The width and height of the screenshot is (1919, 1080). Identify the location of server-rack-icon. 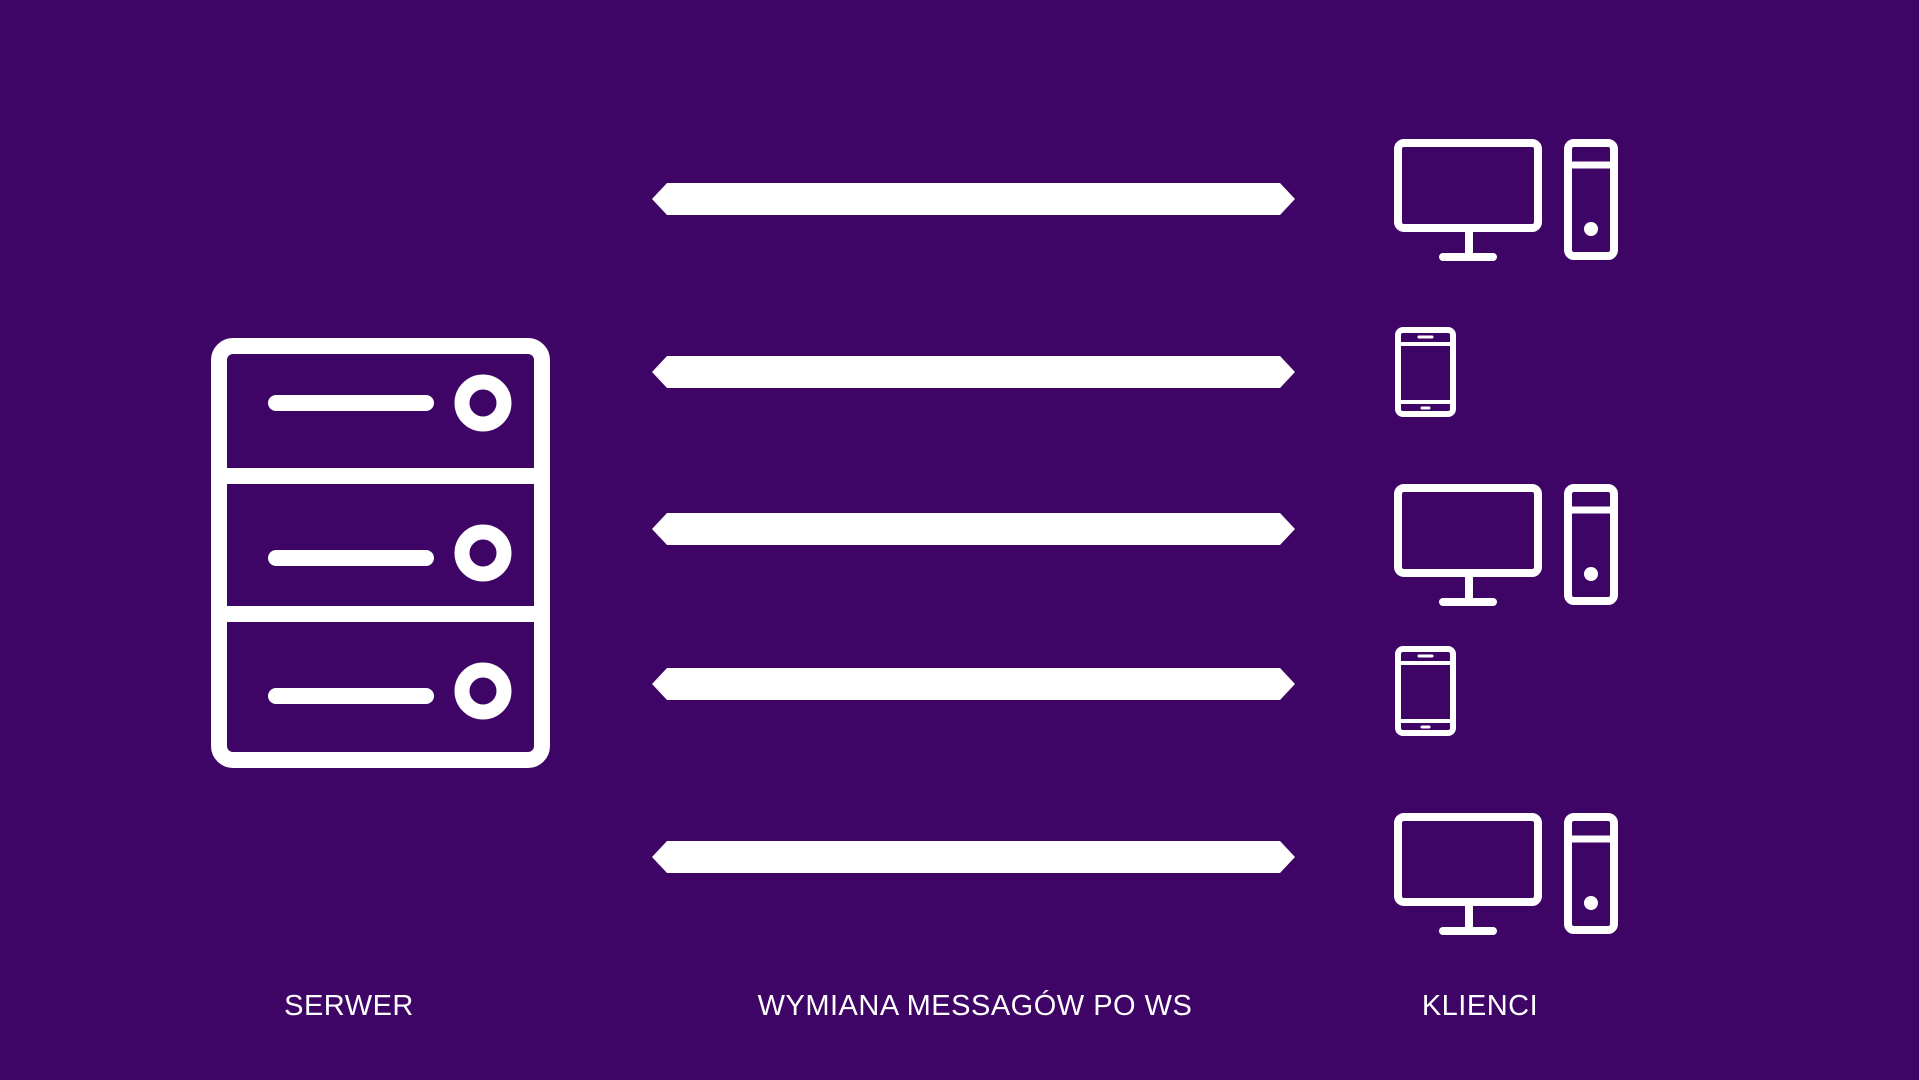
(380, 553).